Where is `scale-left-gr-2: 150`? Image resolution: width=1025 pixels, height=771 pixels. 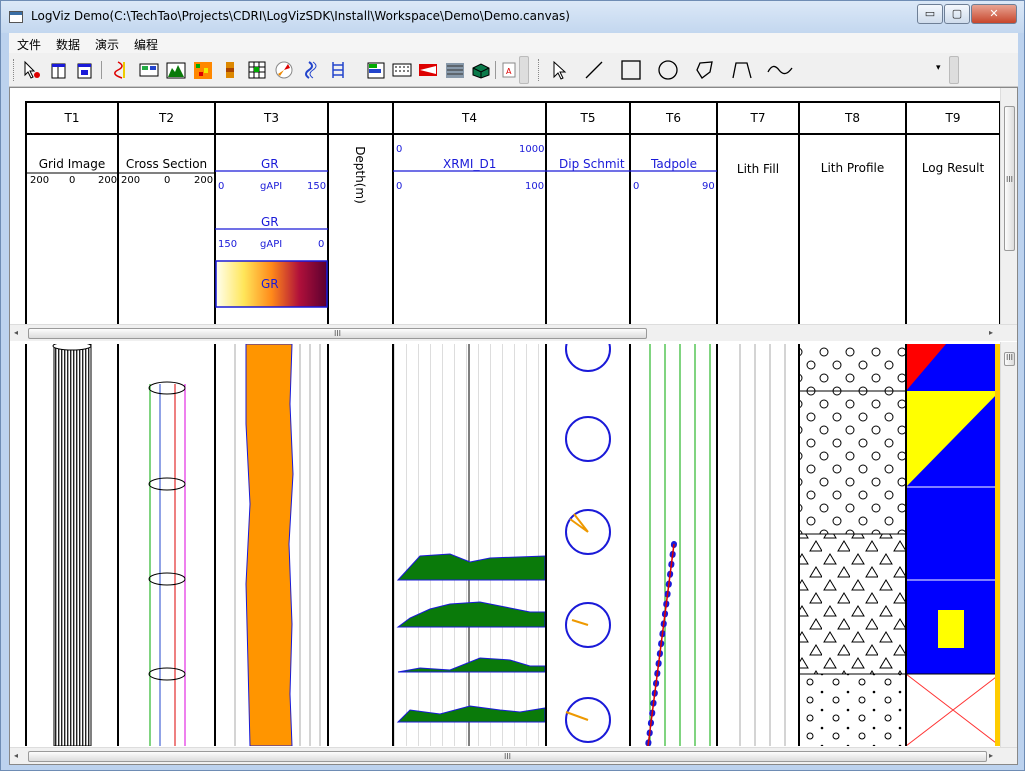
scale-left-gr-2: 150 is located at coordinates (228, 244).